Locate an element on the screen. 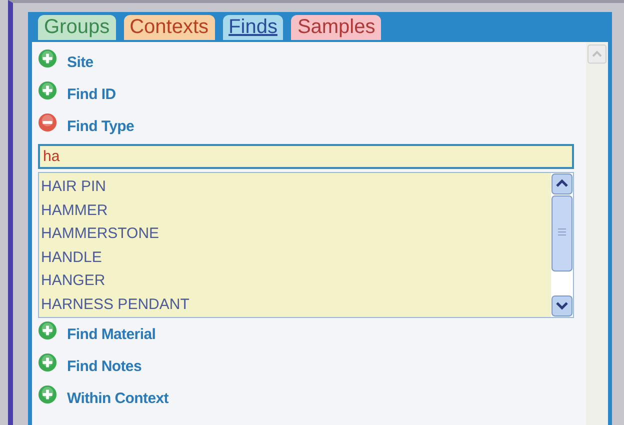 This screenshot has width=624, height=425. tab: Samples is located at coordinates (336, 27).